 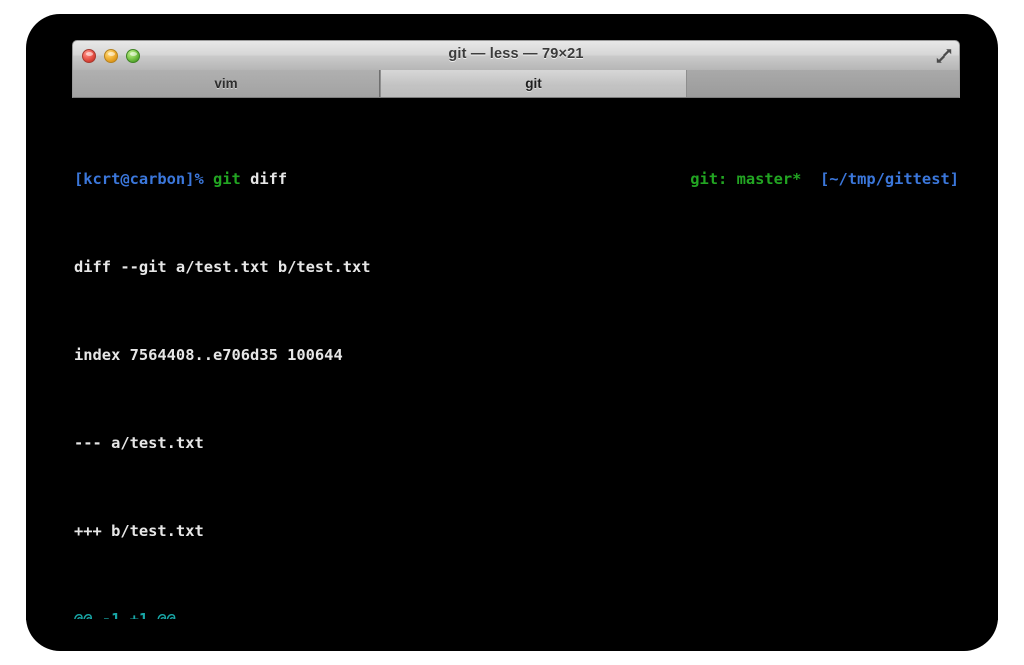 What do you see at coordinates (823, 83) in the screenshot?
I see `tab-bar-filler` at bounding box center [823, 83].